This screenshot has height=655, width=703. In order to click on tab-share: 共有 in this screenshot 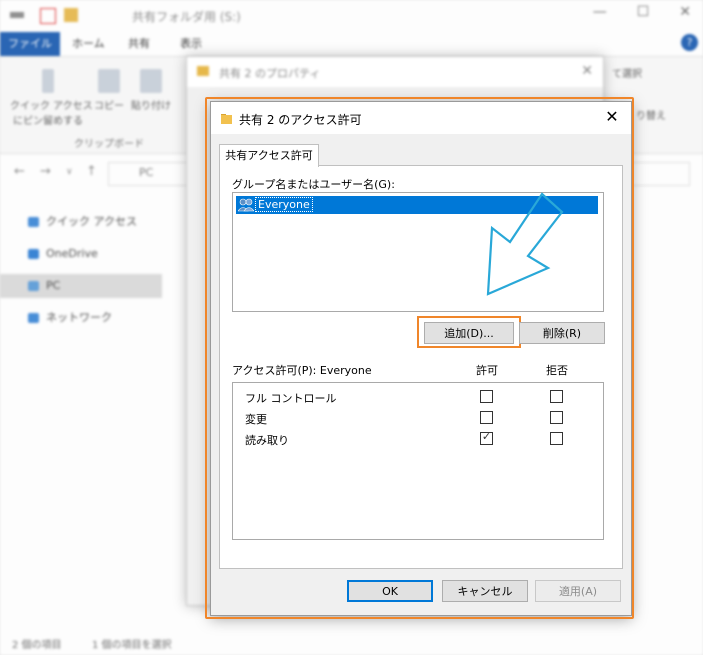, I will do `click(139, 44)`.